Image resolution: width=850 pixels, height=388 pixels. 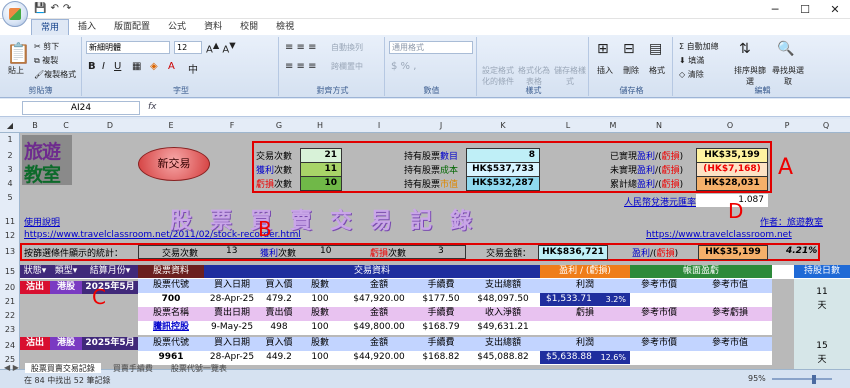 What do you see at coordinates (814, 379) in the screenshot?
I see `zoom-thumb` at bounding box center [814, 379].